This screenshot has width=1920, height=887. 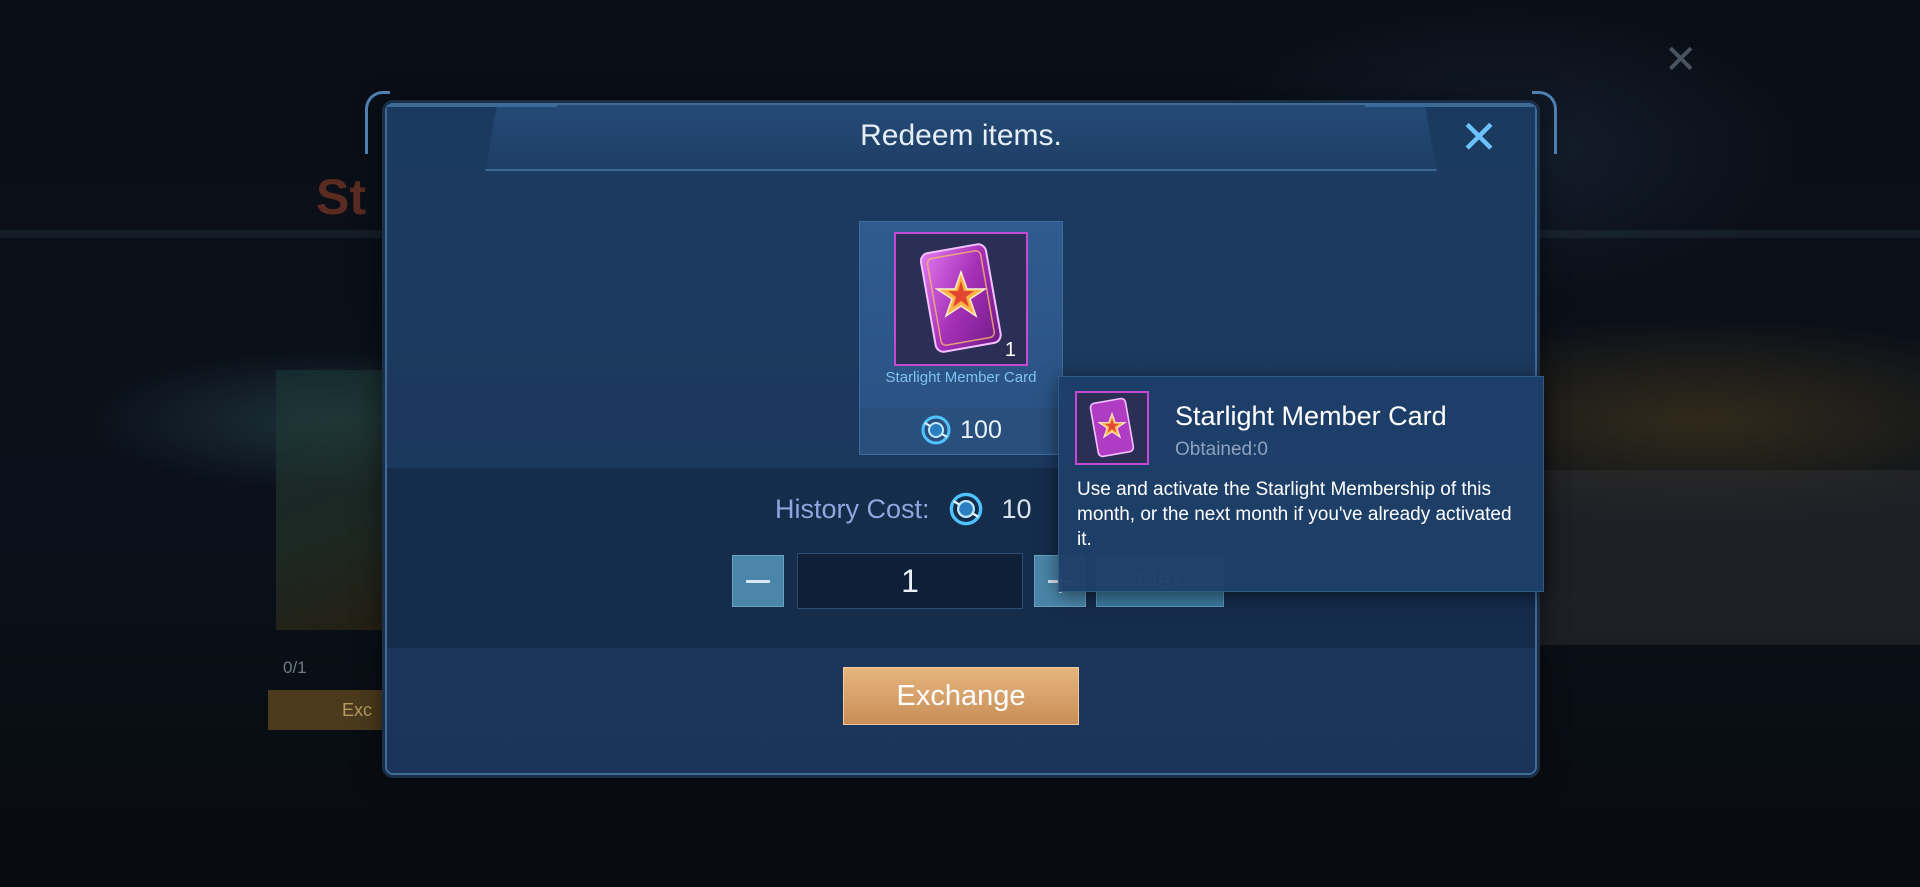 I want to click on background-title: St, so click(x=341, y=197).